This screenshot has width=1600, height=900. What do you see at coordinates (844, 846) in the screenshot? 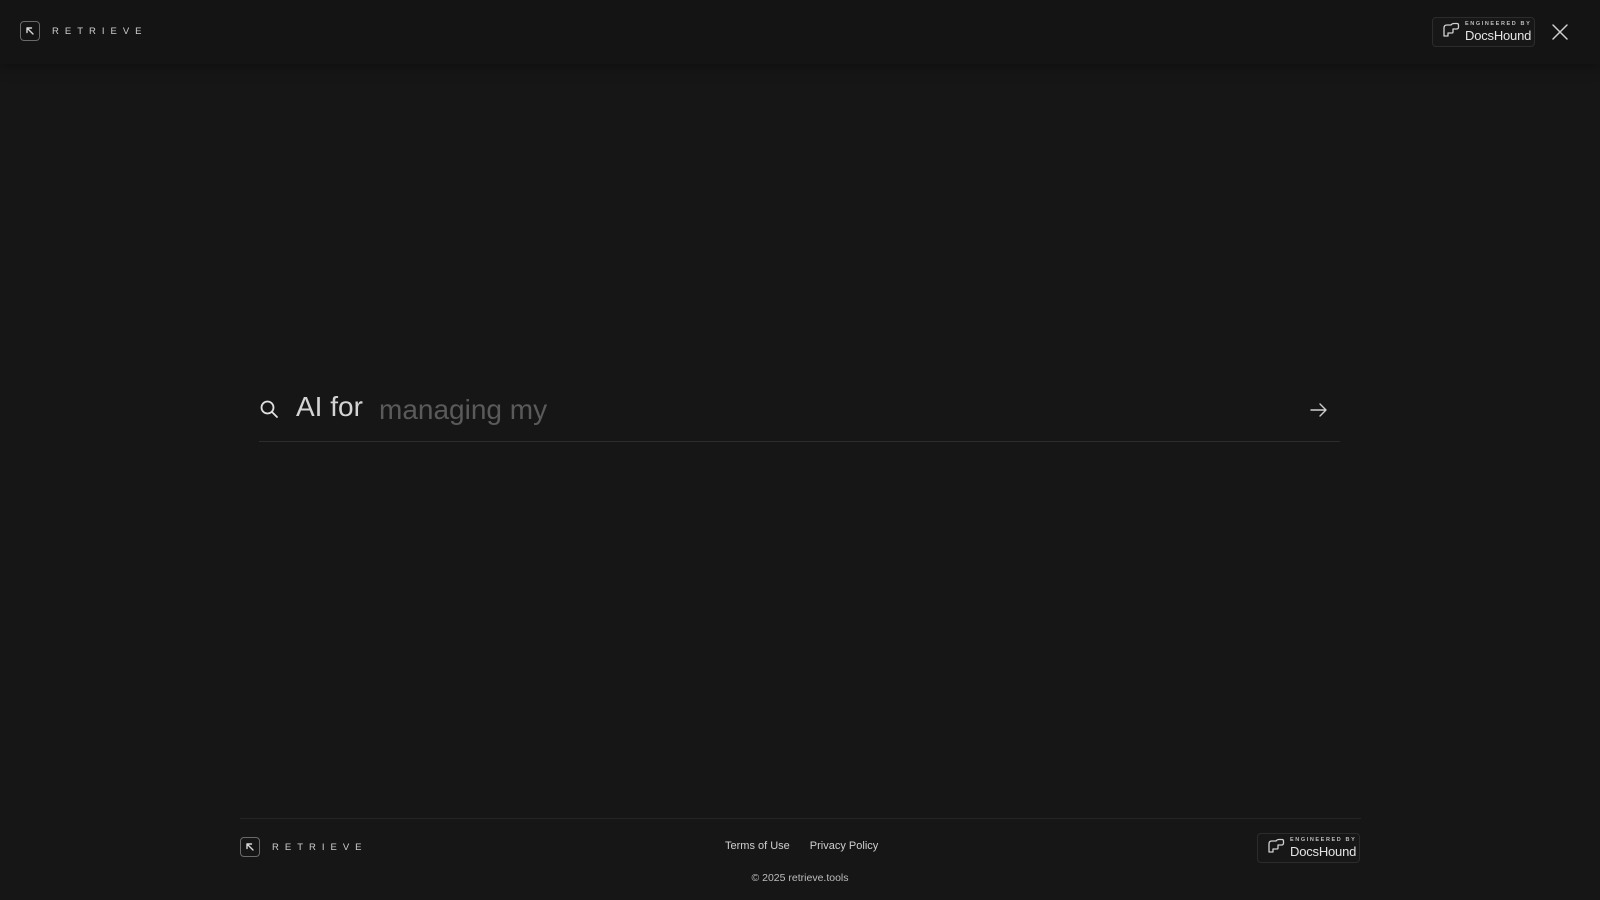
I see `privacy-link: Privacy Policy` at bounding box center [844, 846].